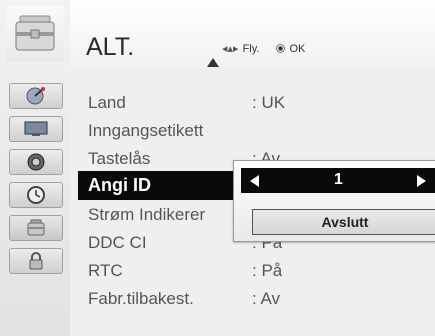  I want to click on menu-item-rtc: RTC : På, so click(252, 270).